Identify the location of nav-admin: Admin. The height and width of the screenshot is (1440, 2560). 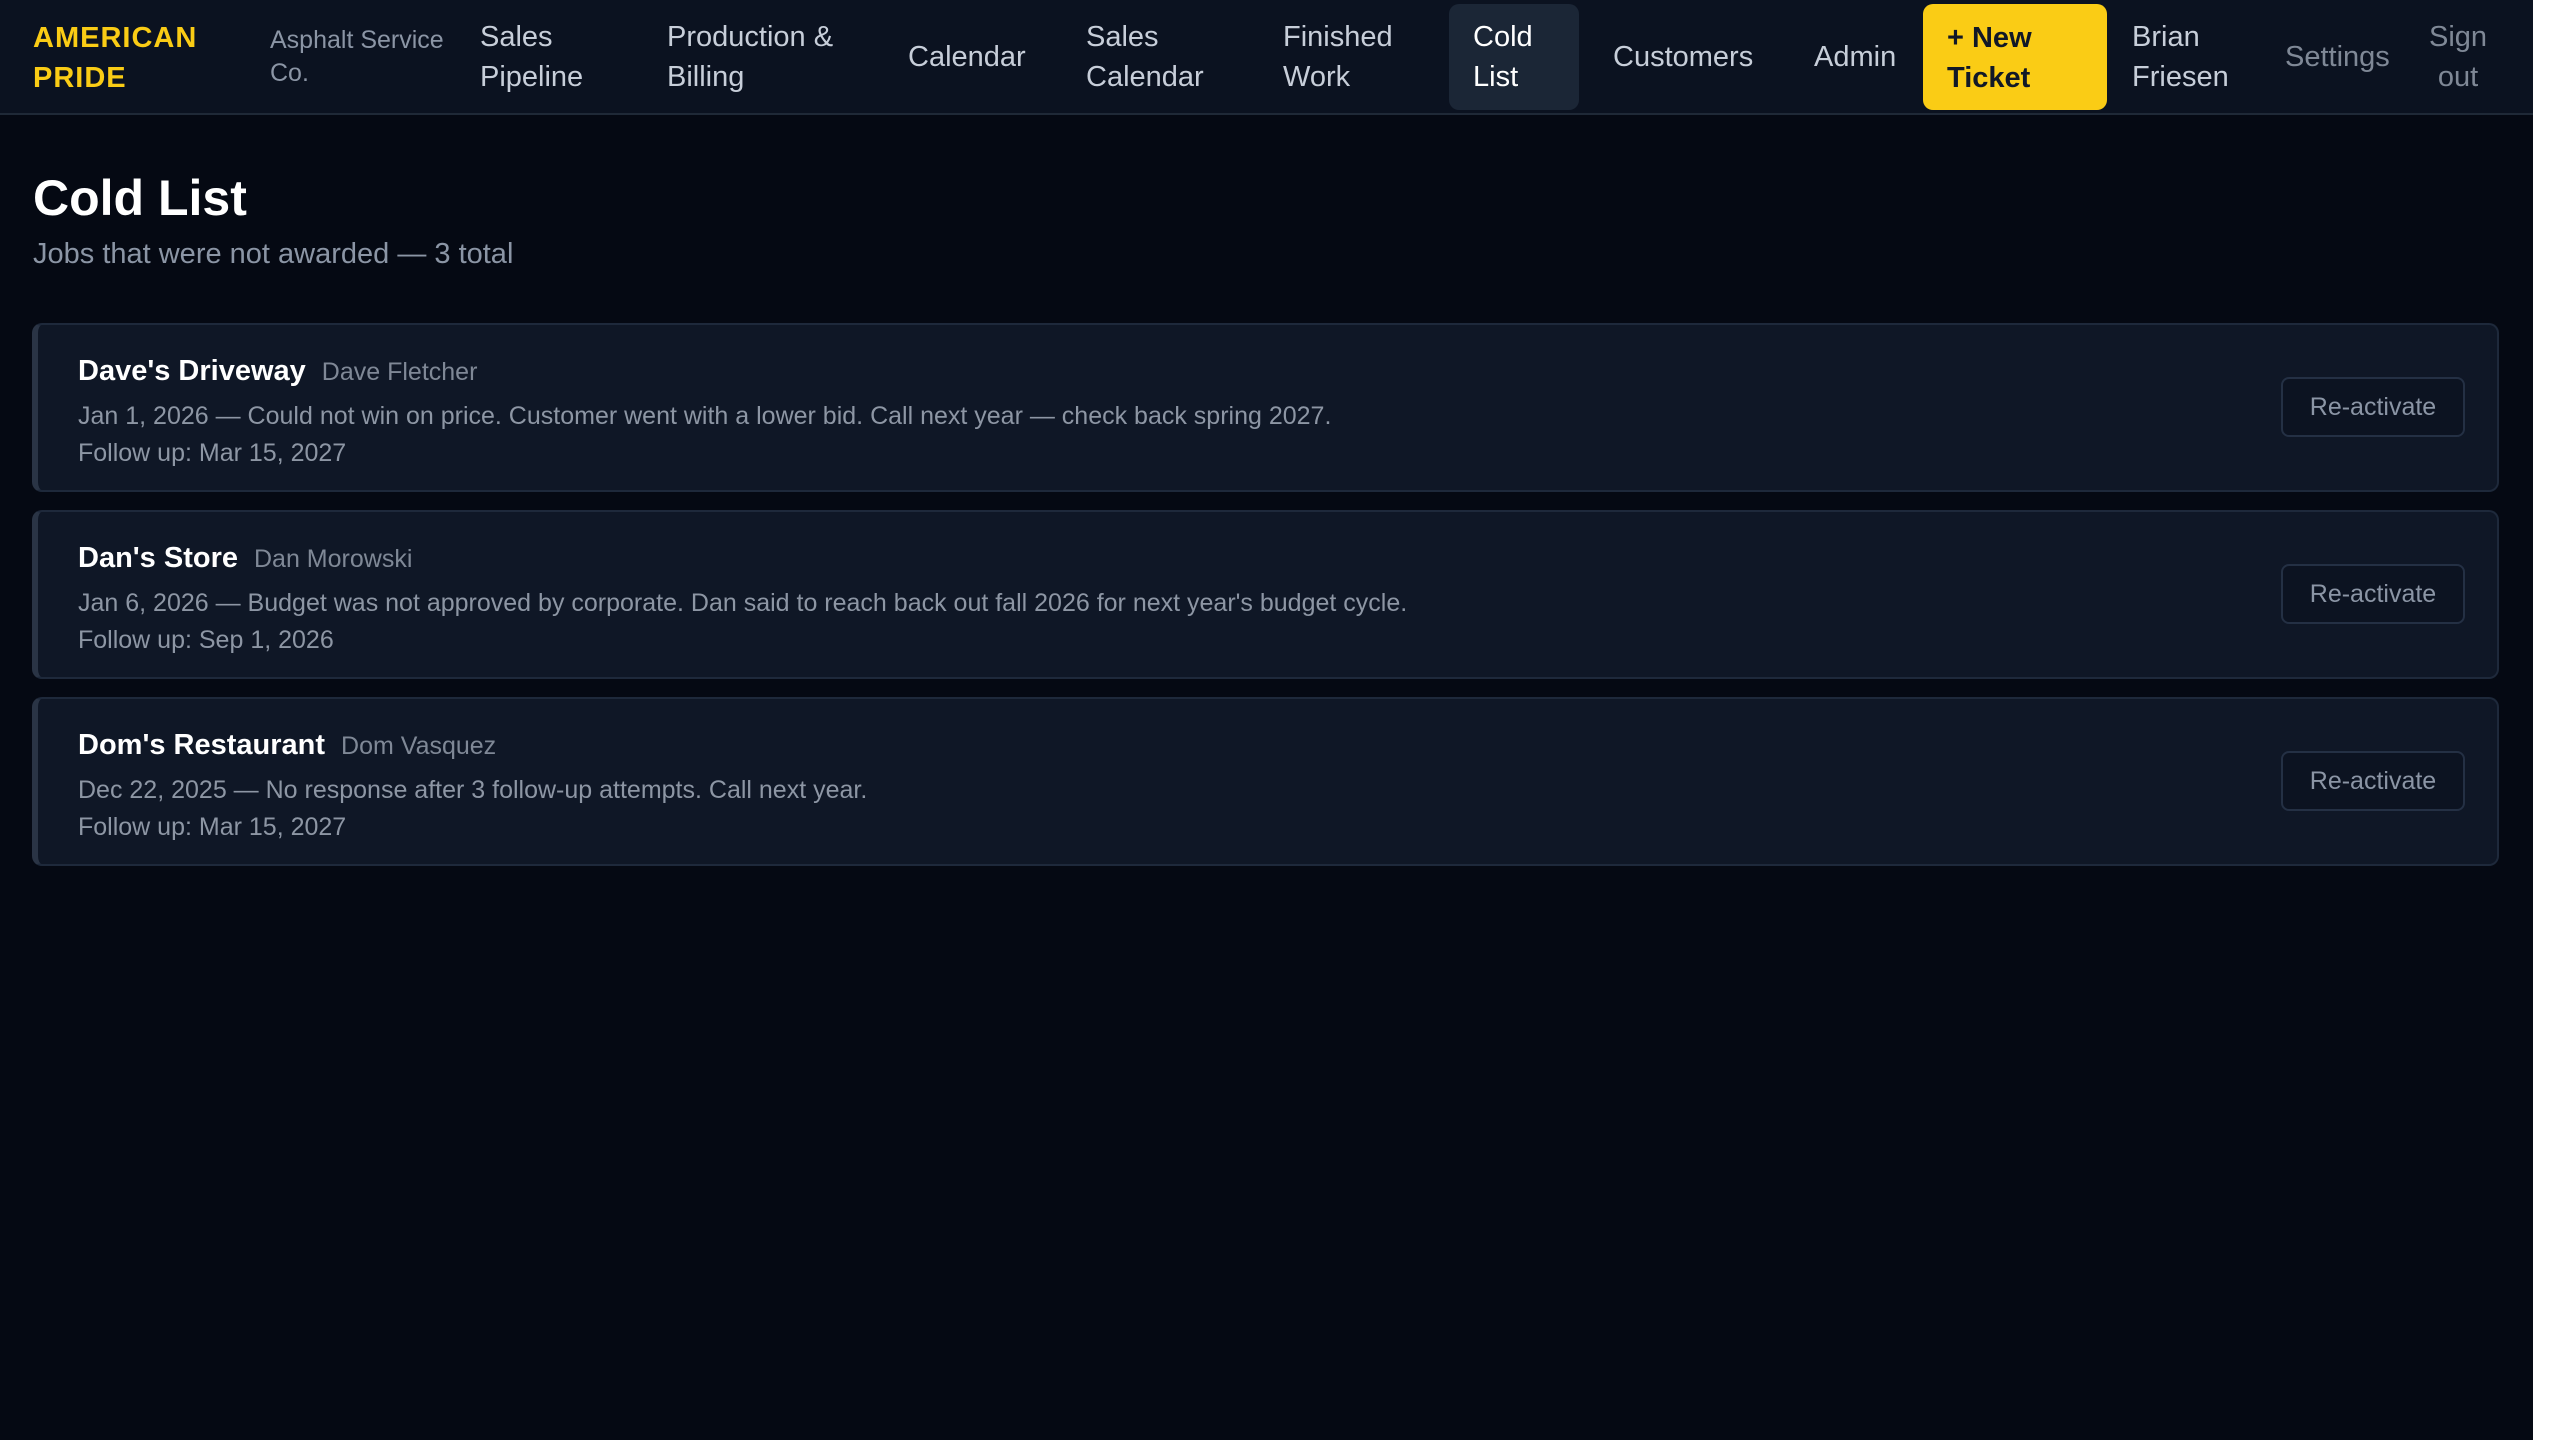
(1855, 57).